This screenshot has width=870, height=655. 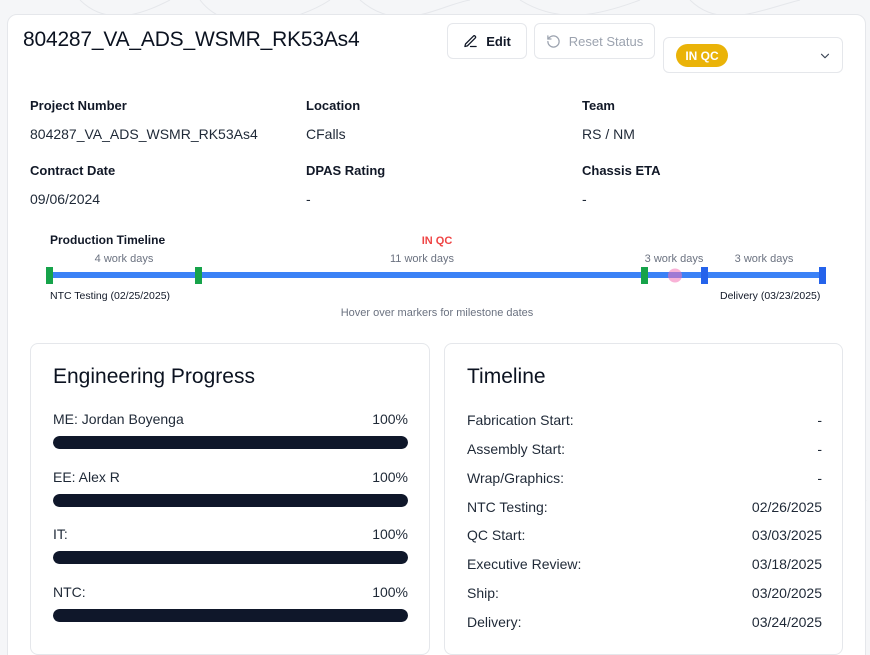 What do you see at coordinates (644, 595) in the screenshot?
I see `timeline-row: Ship: 03/20/2025` at bounding box center [644, 595].